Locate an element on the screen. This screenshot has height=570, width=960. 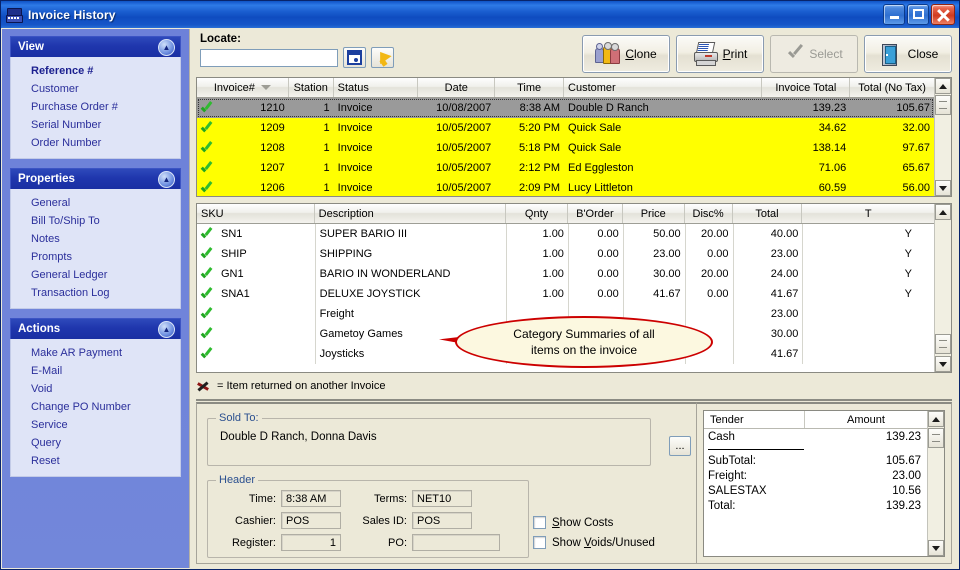
sidebar-item-reset: Reset is located at coordinates (95, 461).